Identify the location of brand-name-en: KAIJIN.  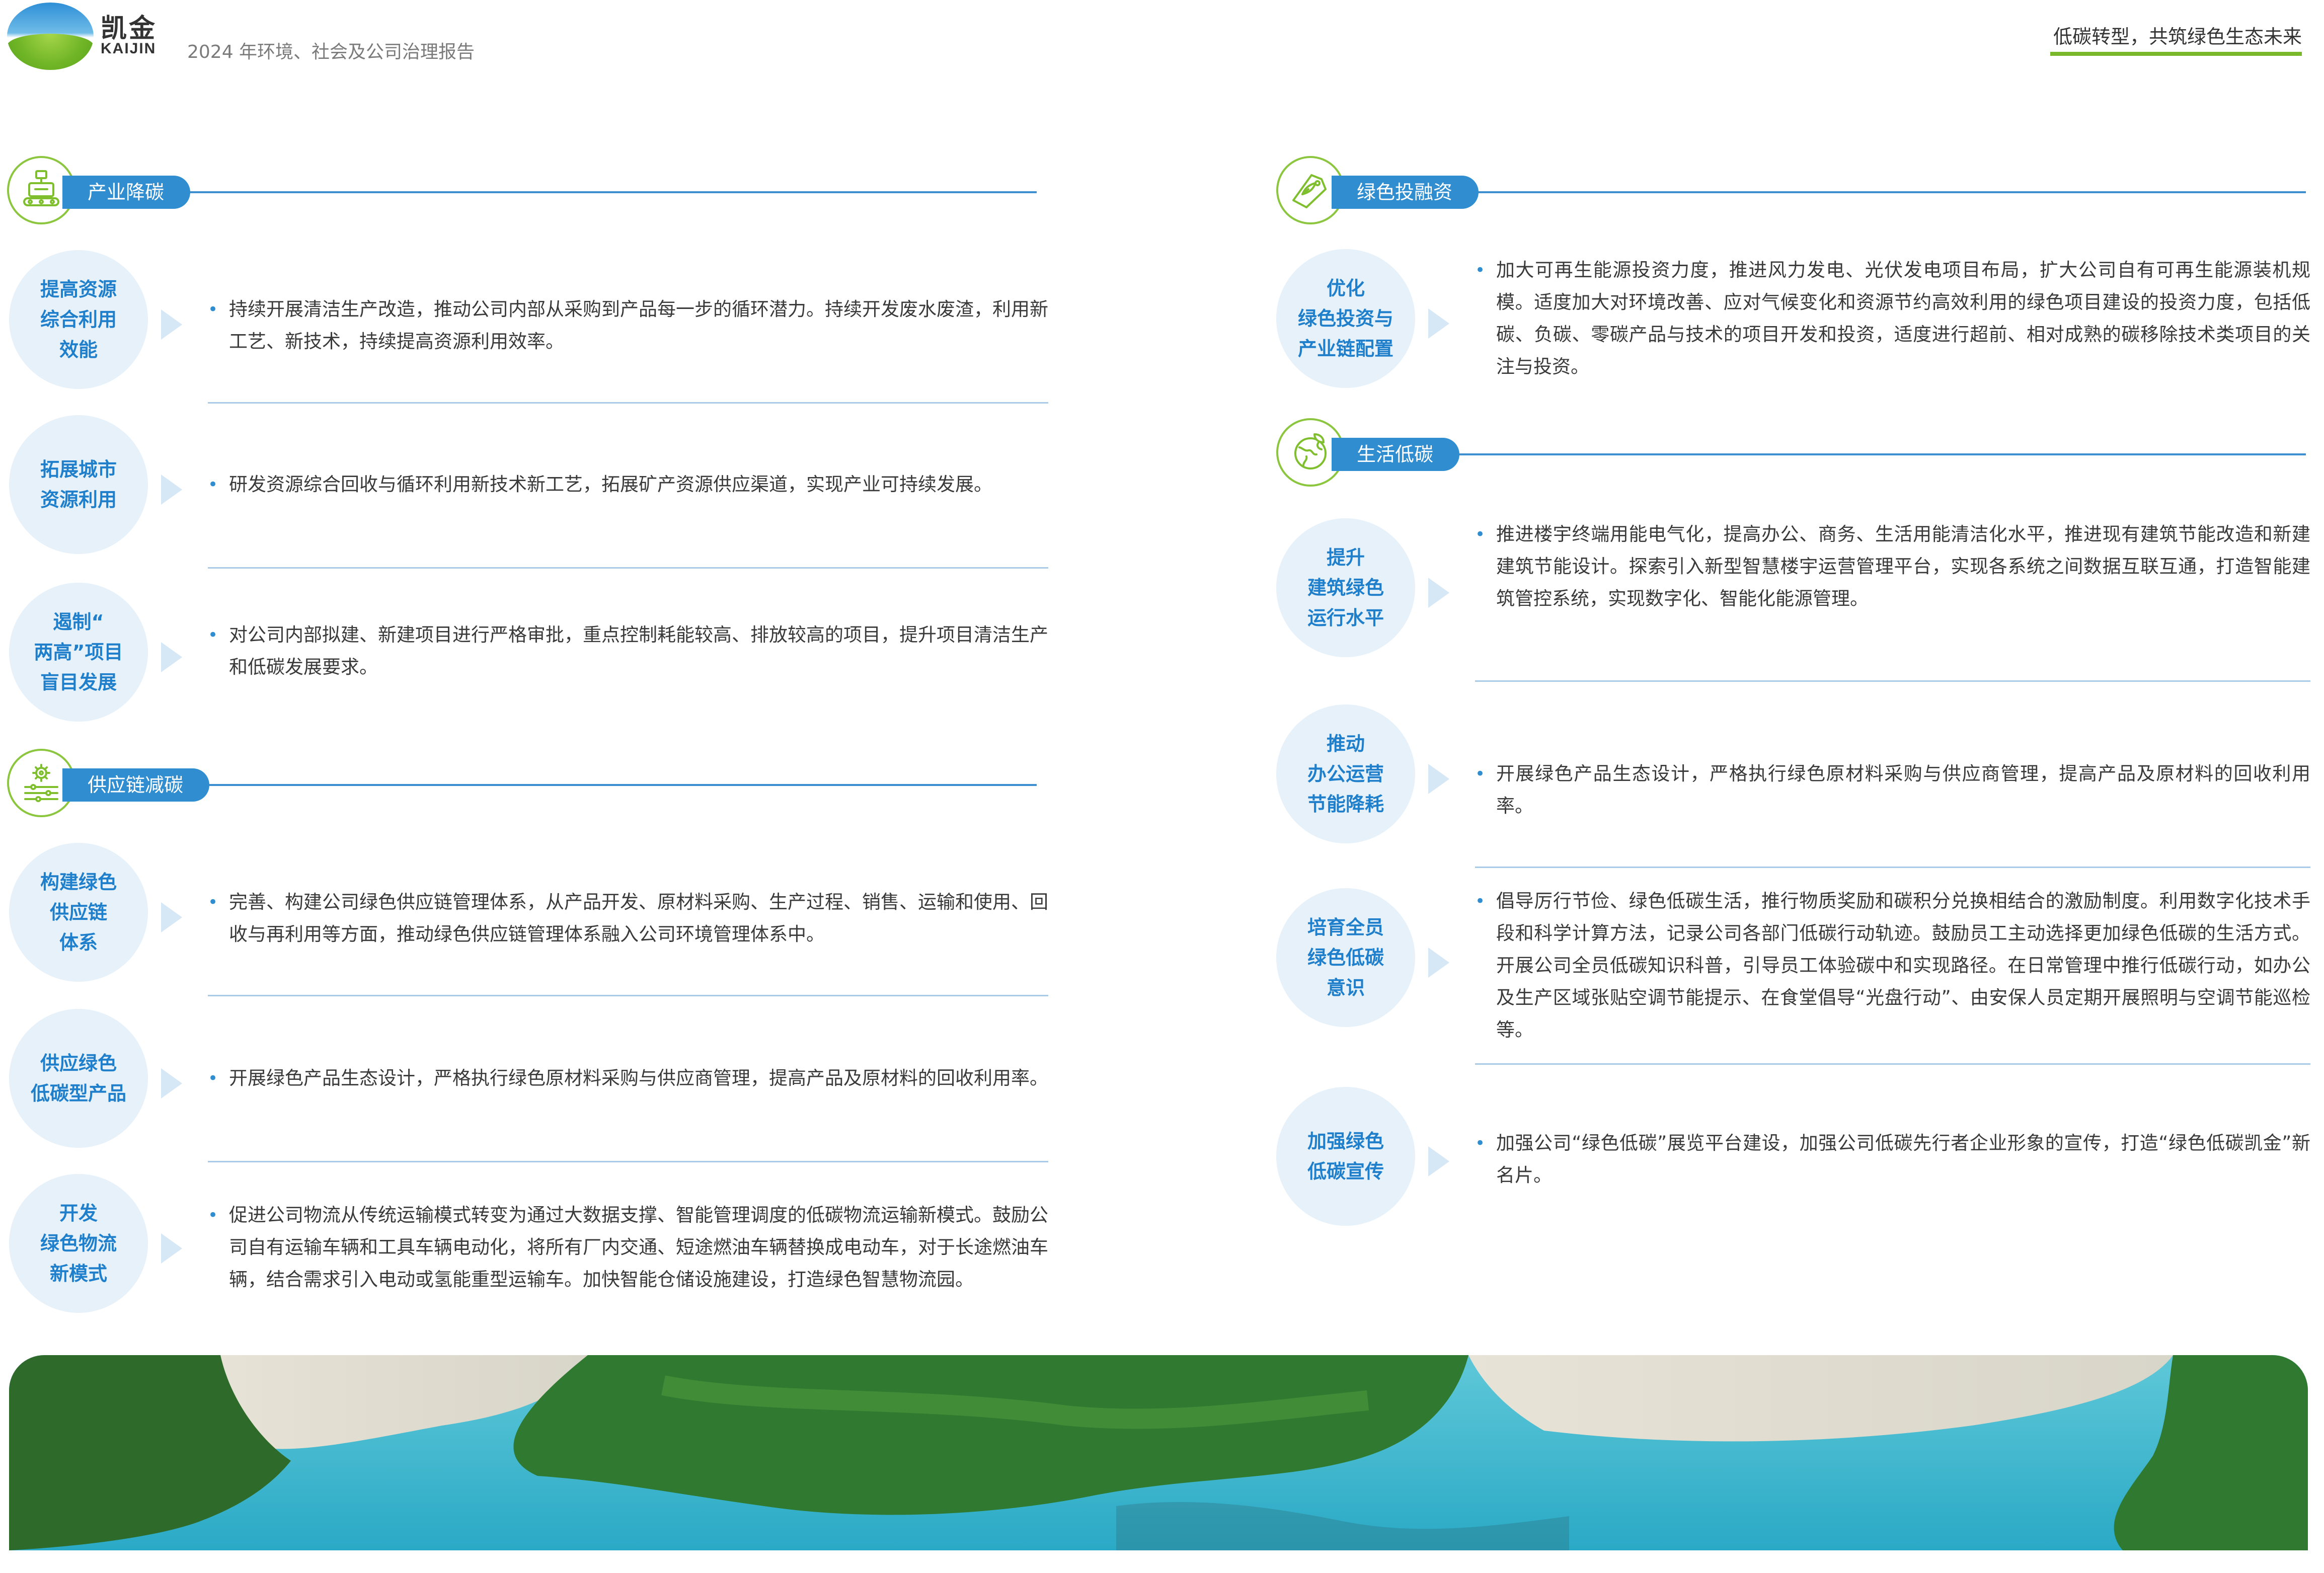
(129, 48).